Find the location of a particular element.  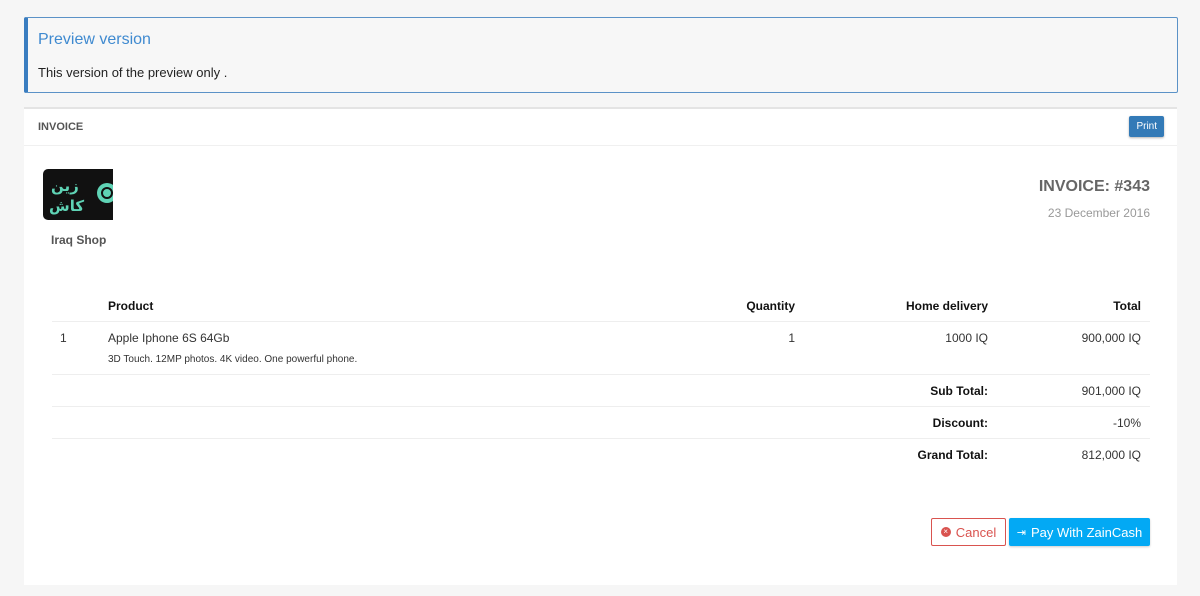

pay-with-zaincash-button: ⇥ Pay With ZainCash is located at coordinates (1079, 532).